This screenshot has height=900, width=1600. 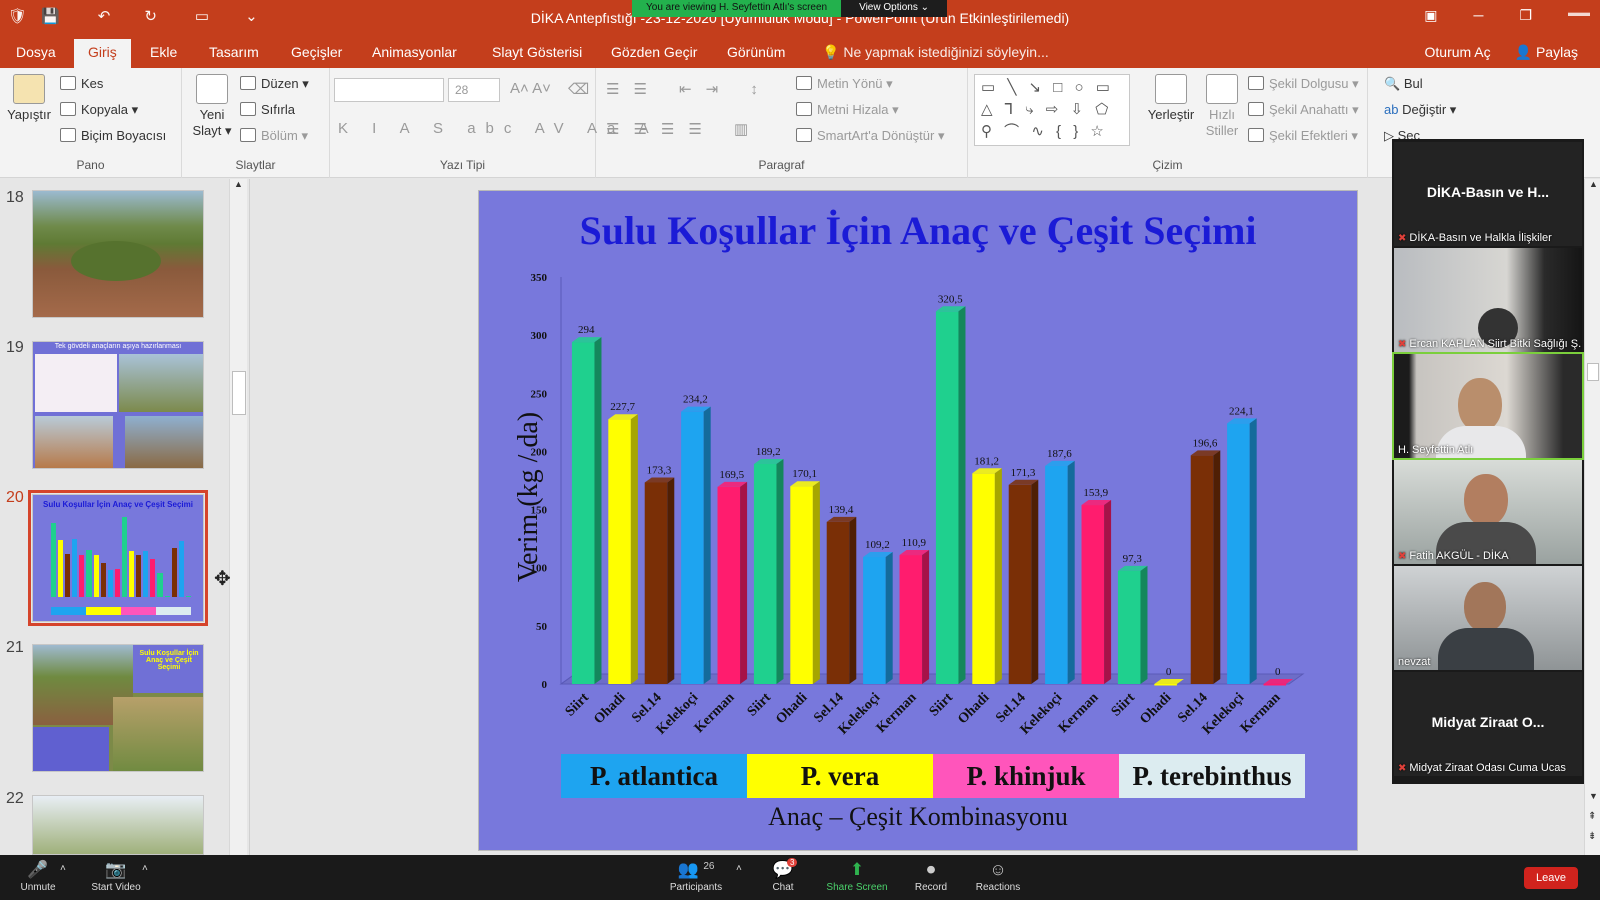 What do you see at coordinates (36, 52) in the screenshot?
I see `tab-file: Dosya` at bounding box center [36, 52].